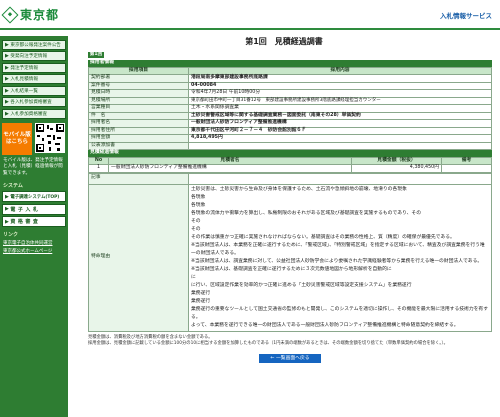 The height and width of the screenshot is (417, 500). What do you see at coordinates (196, 221) in the screenshot?
I see `reason-line: その` at bounding box center [196, 221].